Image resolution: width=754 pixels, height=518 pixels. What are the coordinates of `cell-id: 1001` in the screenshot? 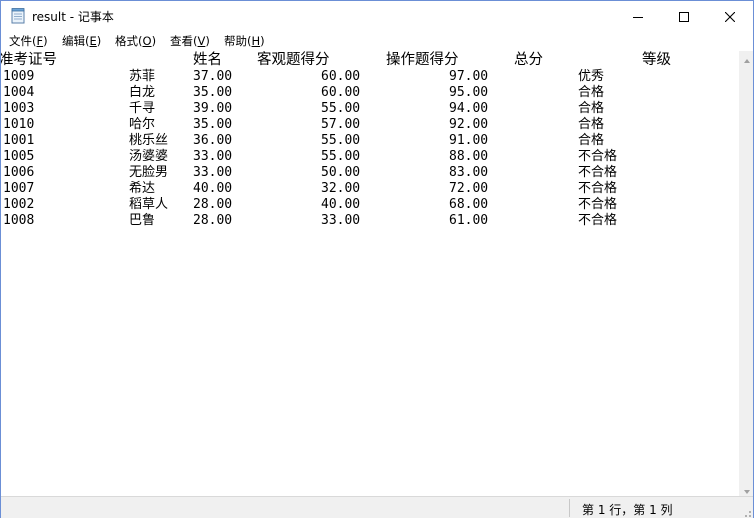 It's located at (19, 140).